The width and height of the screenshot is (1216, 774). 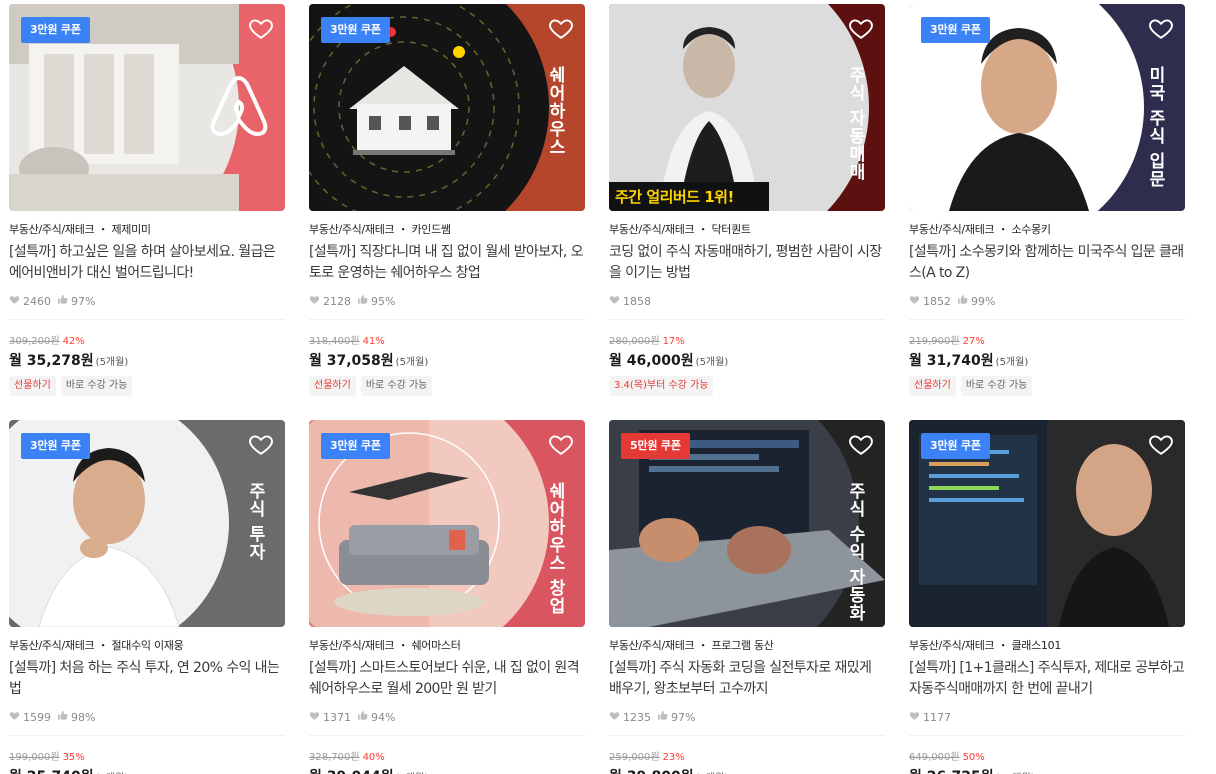 What do you see at coordinates (330, 717) in the screenshot?
I see `like-count: 1371` at bounding box center [330, 717].